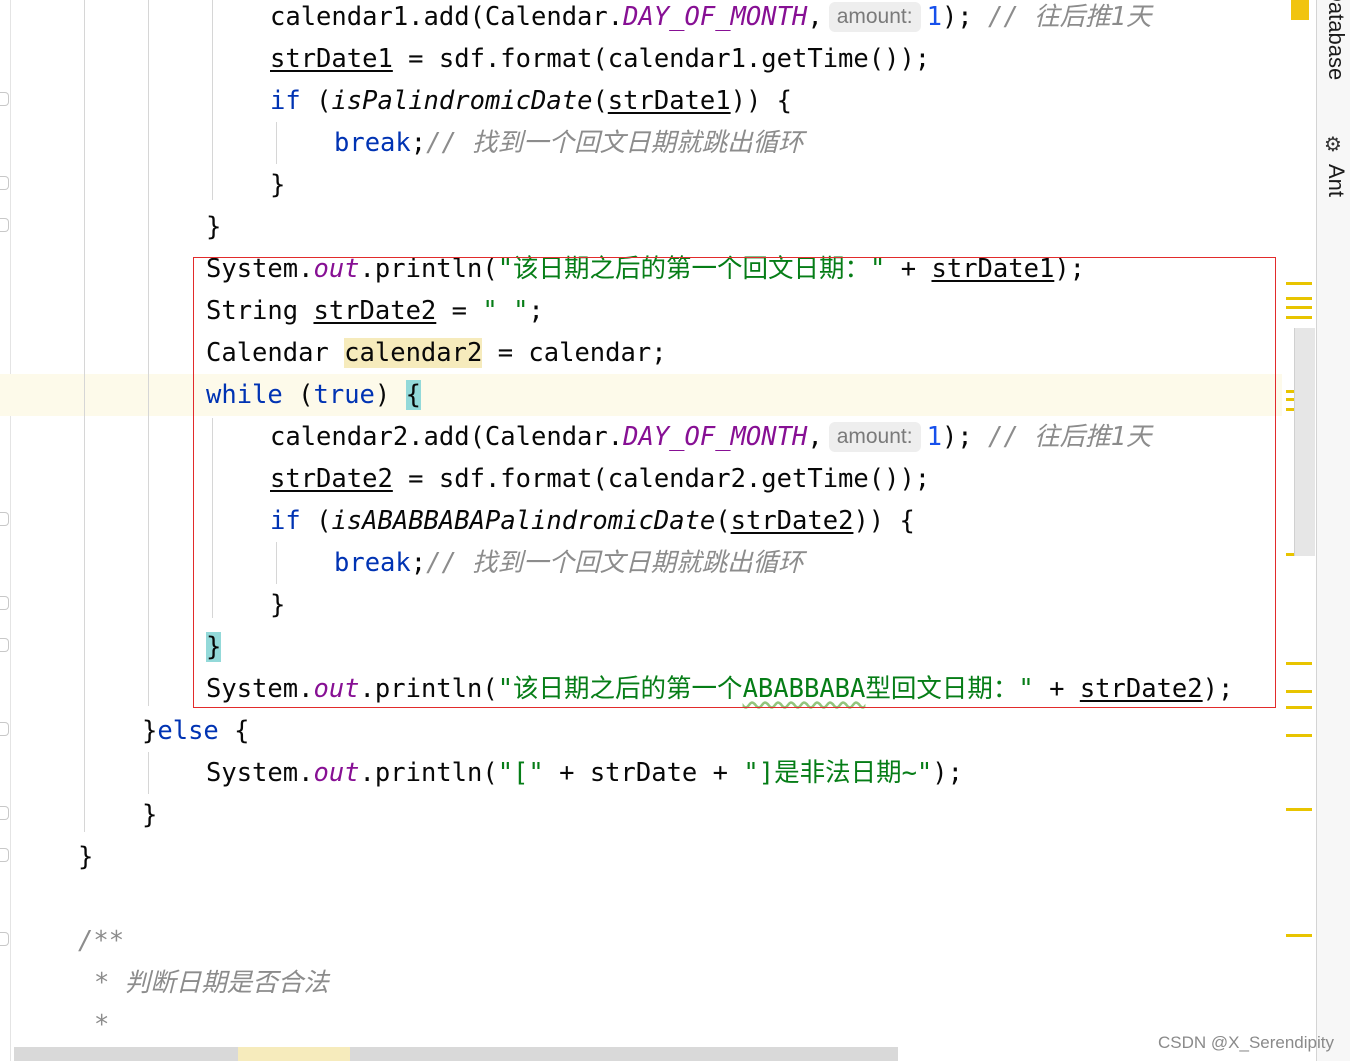 The width and height of the screenshot is (1350, 1061). Describe the element at coordinates (1336, 180) in the screenshot. I see `ant-tab: Ant` at that location.